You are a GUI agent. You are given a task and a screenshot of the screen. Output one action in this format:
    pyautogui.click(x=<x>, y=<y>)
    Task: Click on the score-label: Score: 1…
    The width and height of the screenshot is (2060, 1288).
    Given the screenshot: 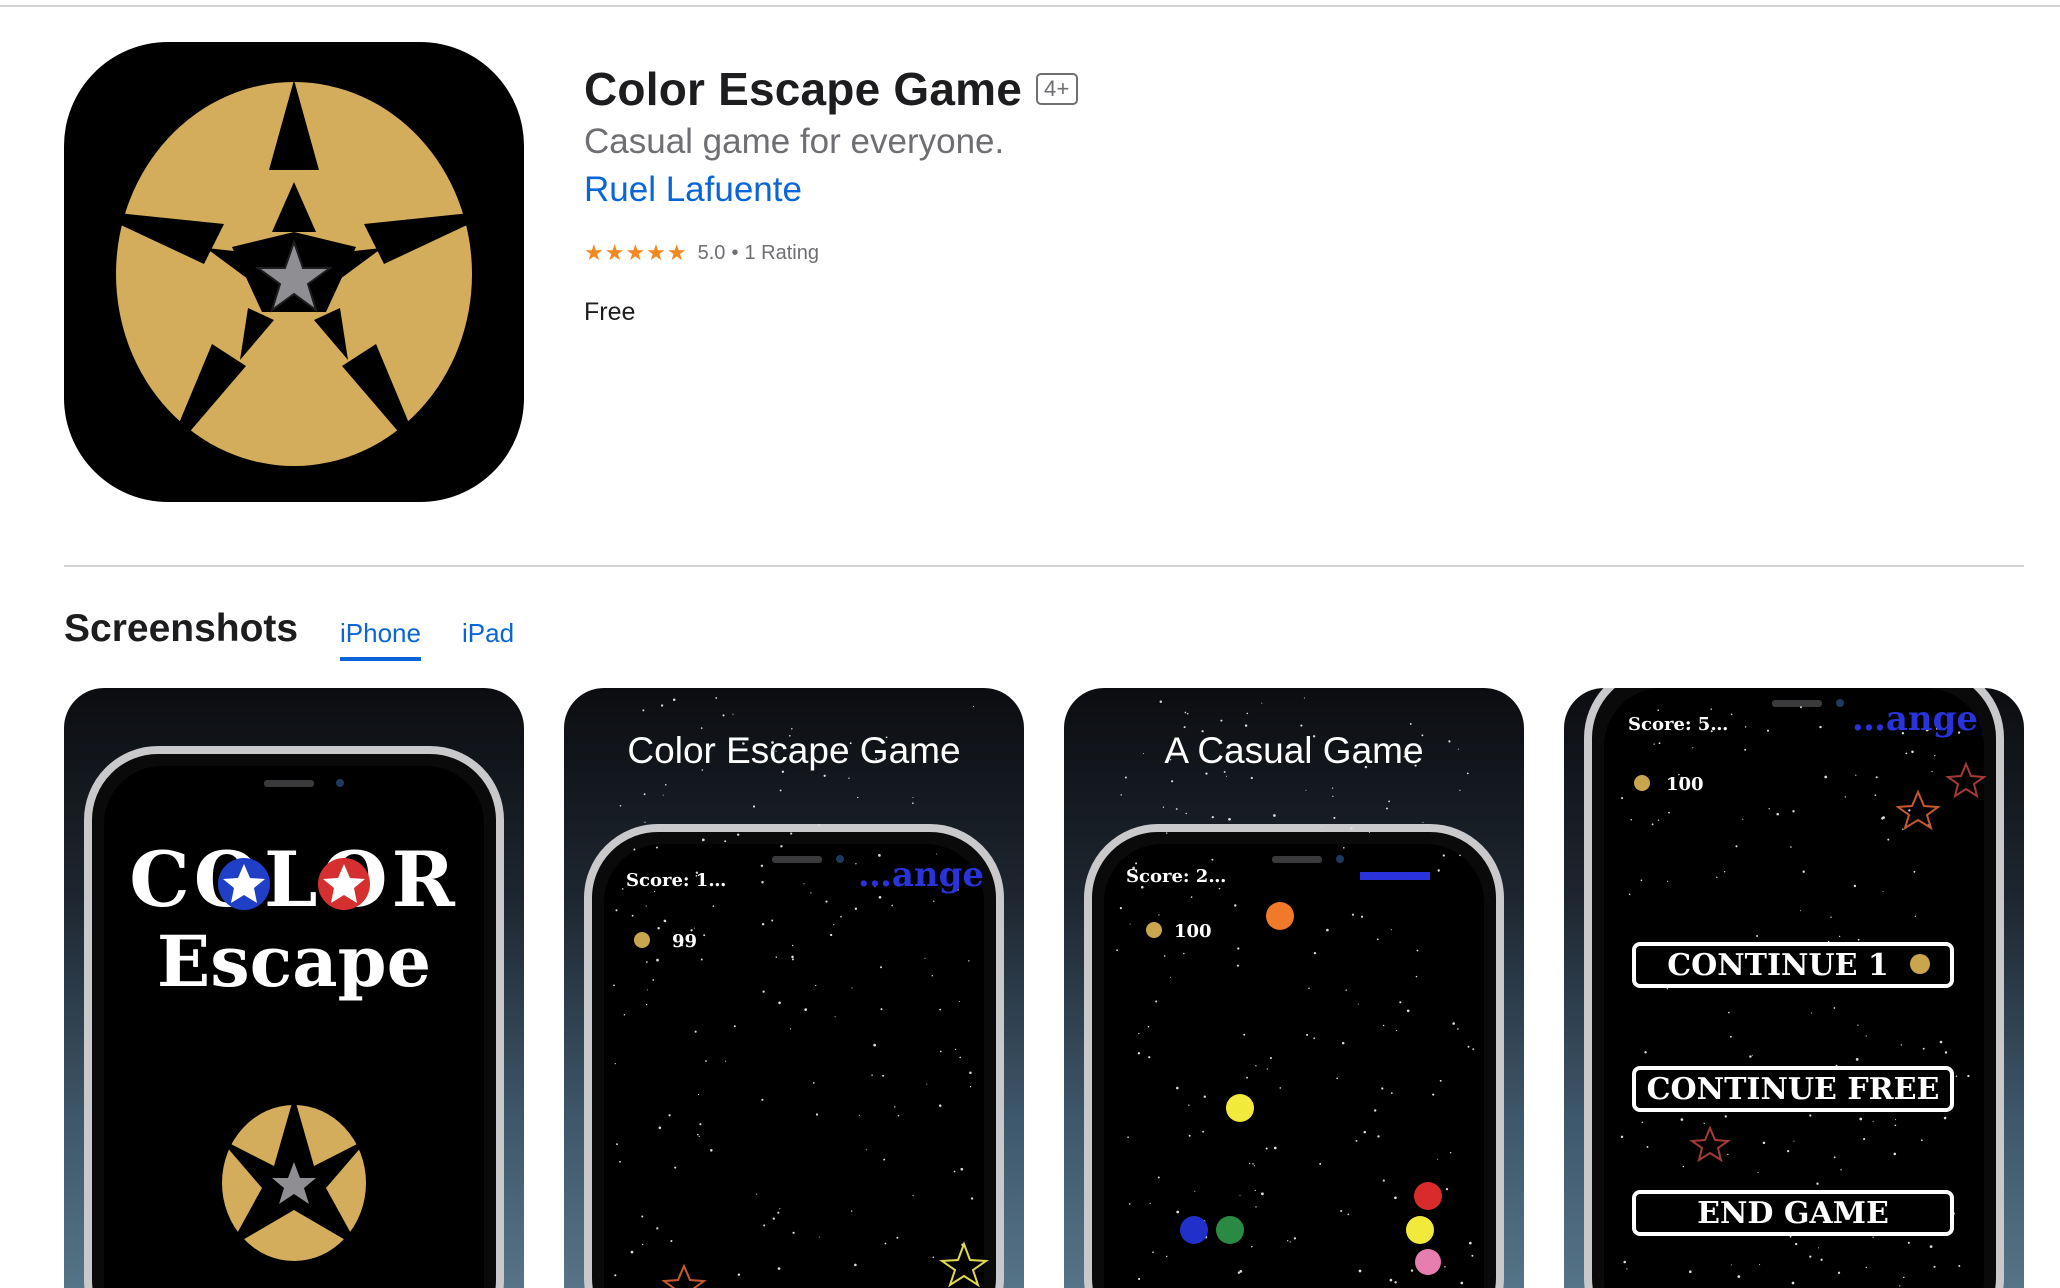 What is the action you would take?
    pyautogui.click(x=676, y=880)
    